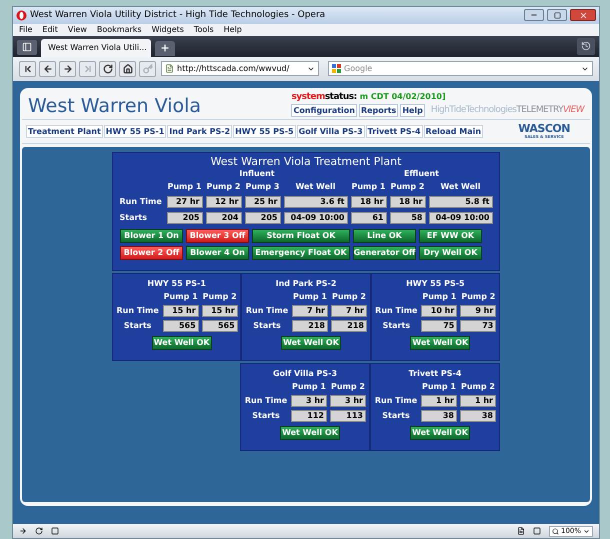 The image size is (610, 539). Describe the element at coordinates (324, 97) in the screenshot. I see `system-status-label: systemstatus:` at that location.